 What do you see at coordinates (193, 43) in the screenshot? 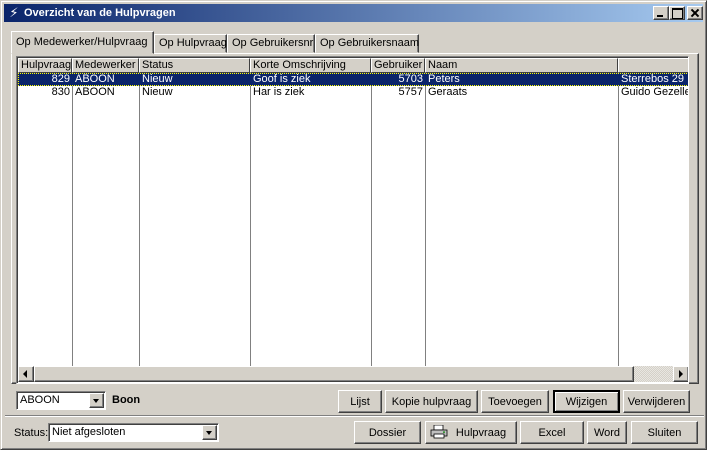
I see `tab-label: Op Hulpvraag` at bounding box center [193, 43].